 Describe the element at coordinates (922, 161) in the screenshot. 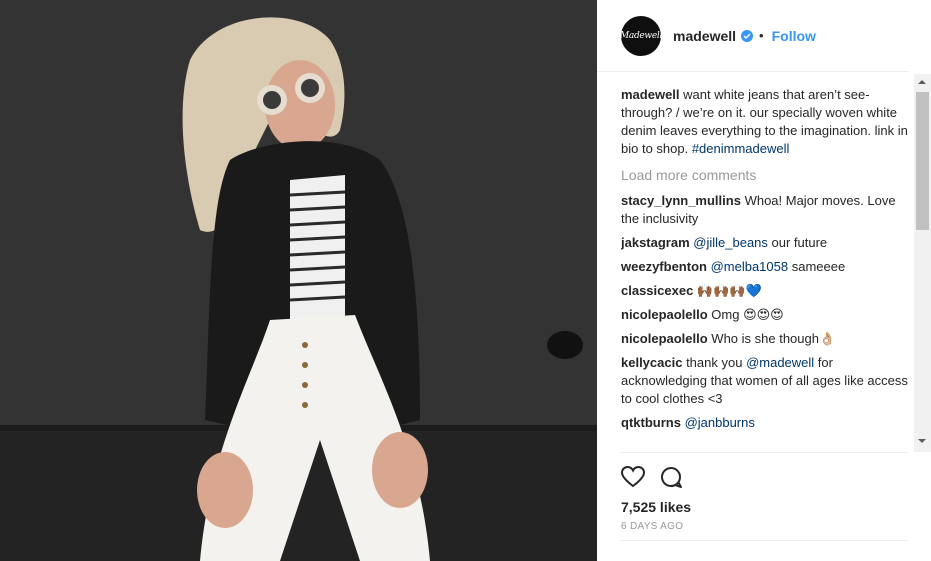

I see `scrollbar-thumb` at that location.